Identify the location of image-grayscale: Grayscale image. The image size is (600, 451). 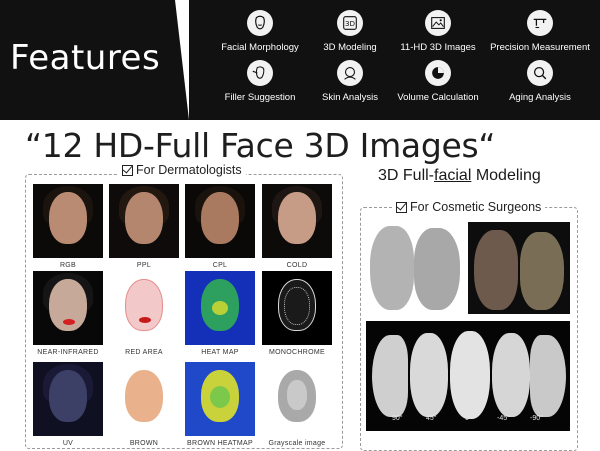
(297, 404).